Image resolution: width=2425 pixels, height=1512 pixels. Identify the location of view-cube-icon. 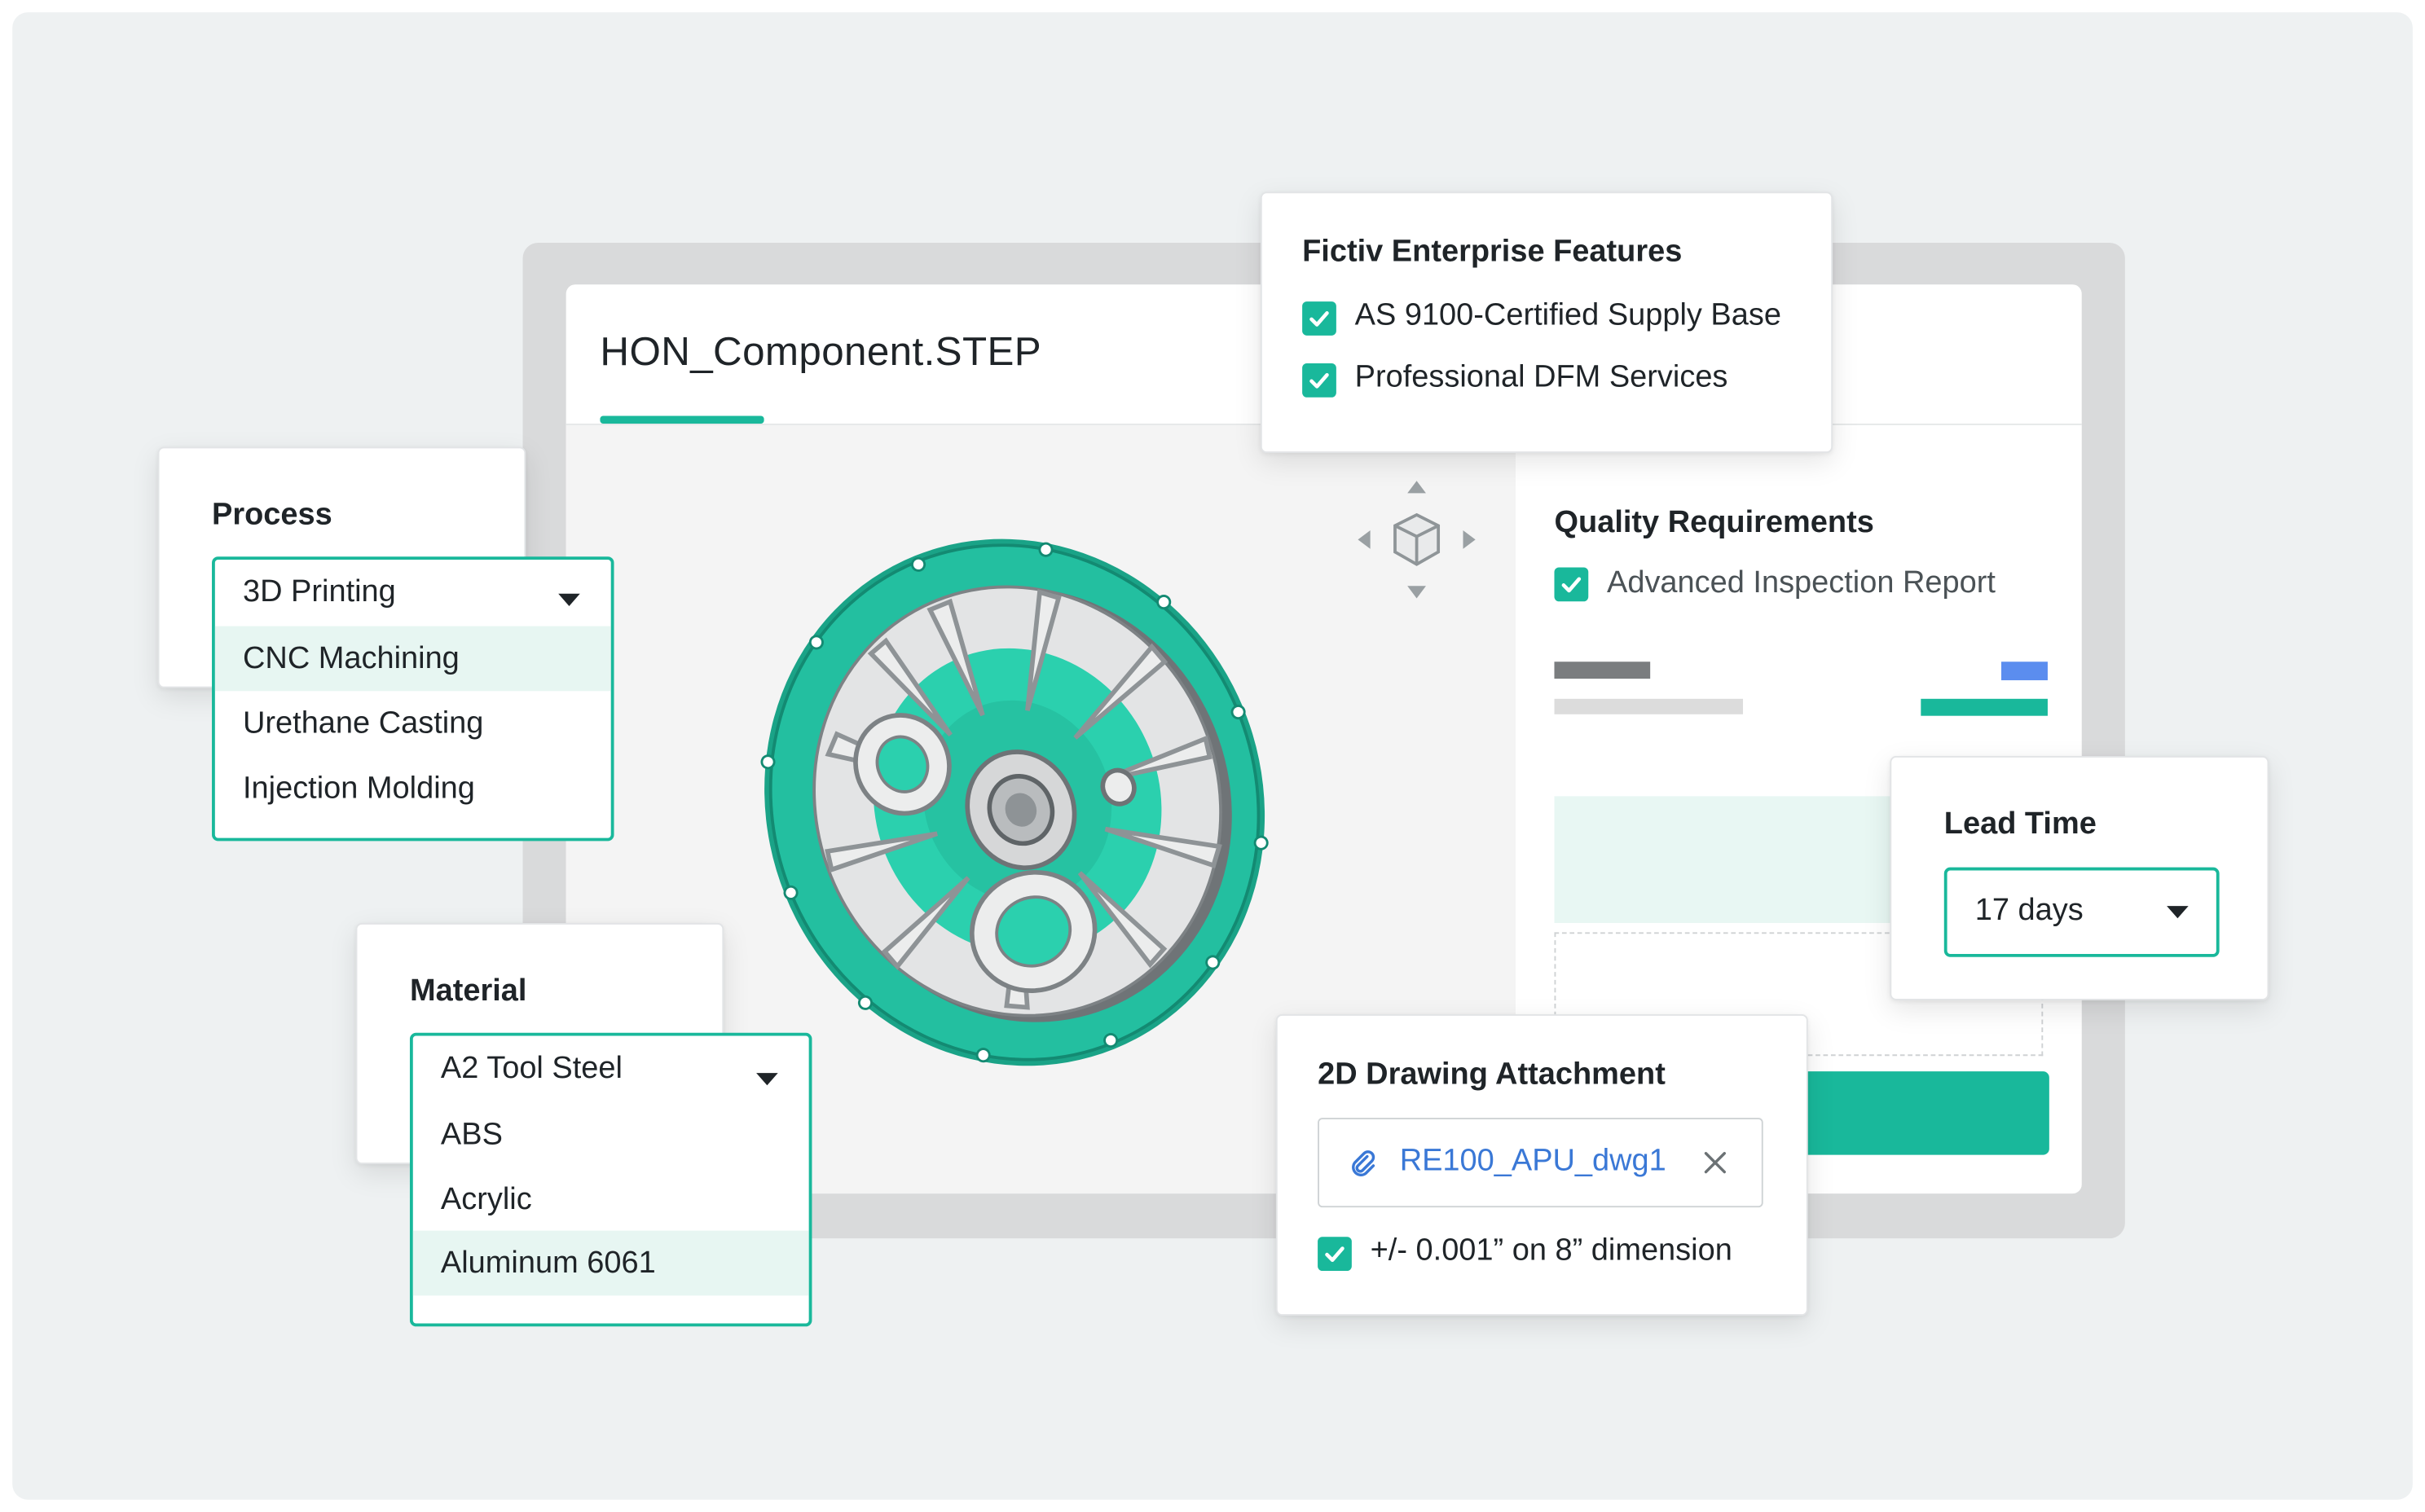
(1417, 539).